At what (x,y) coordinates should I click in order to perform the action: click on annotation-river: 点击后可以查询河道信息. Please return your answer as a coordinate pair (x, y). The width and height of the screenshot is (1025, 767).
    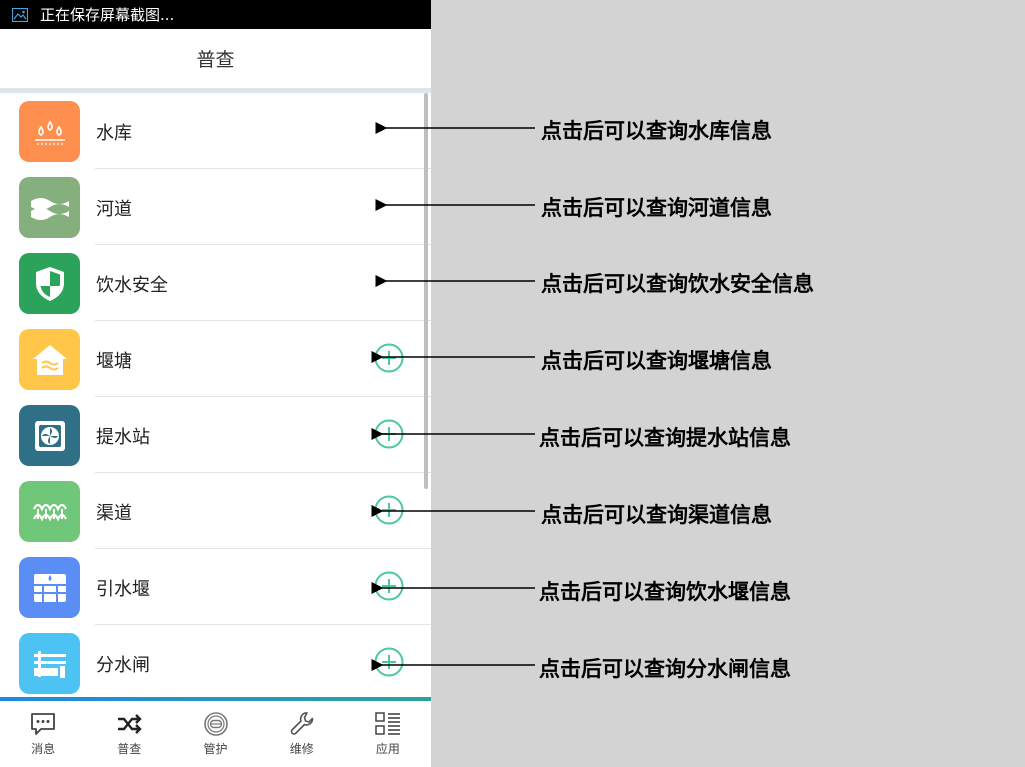
    Looking at the image, I should click on (656, 208).